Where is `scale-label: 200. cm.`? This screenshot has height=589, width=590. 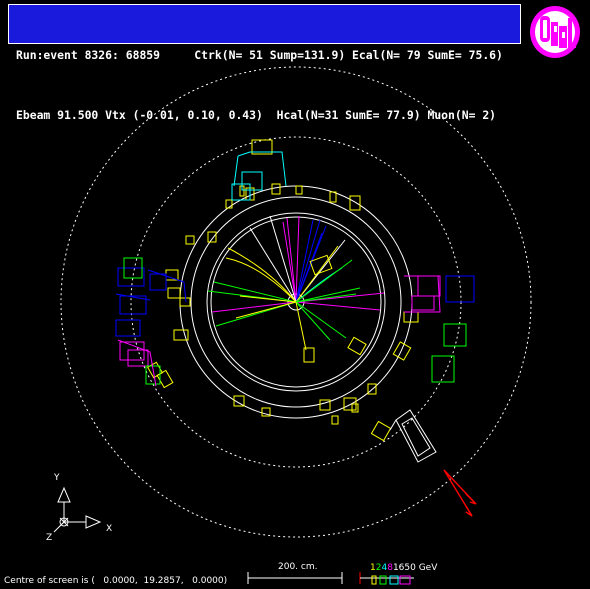
scale-label: 200. cm. is located at coordinates (298, 567).